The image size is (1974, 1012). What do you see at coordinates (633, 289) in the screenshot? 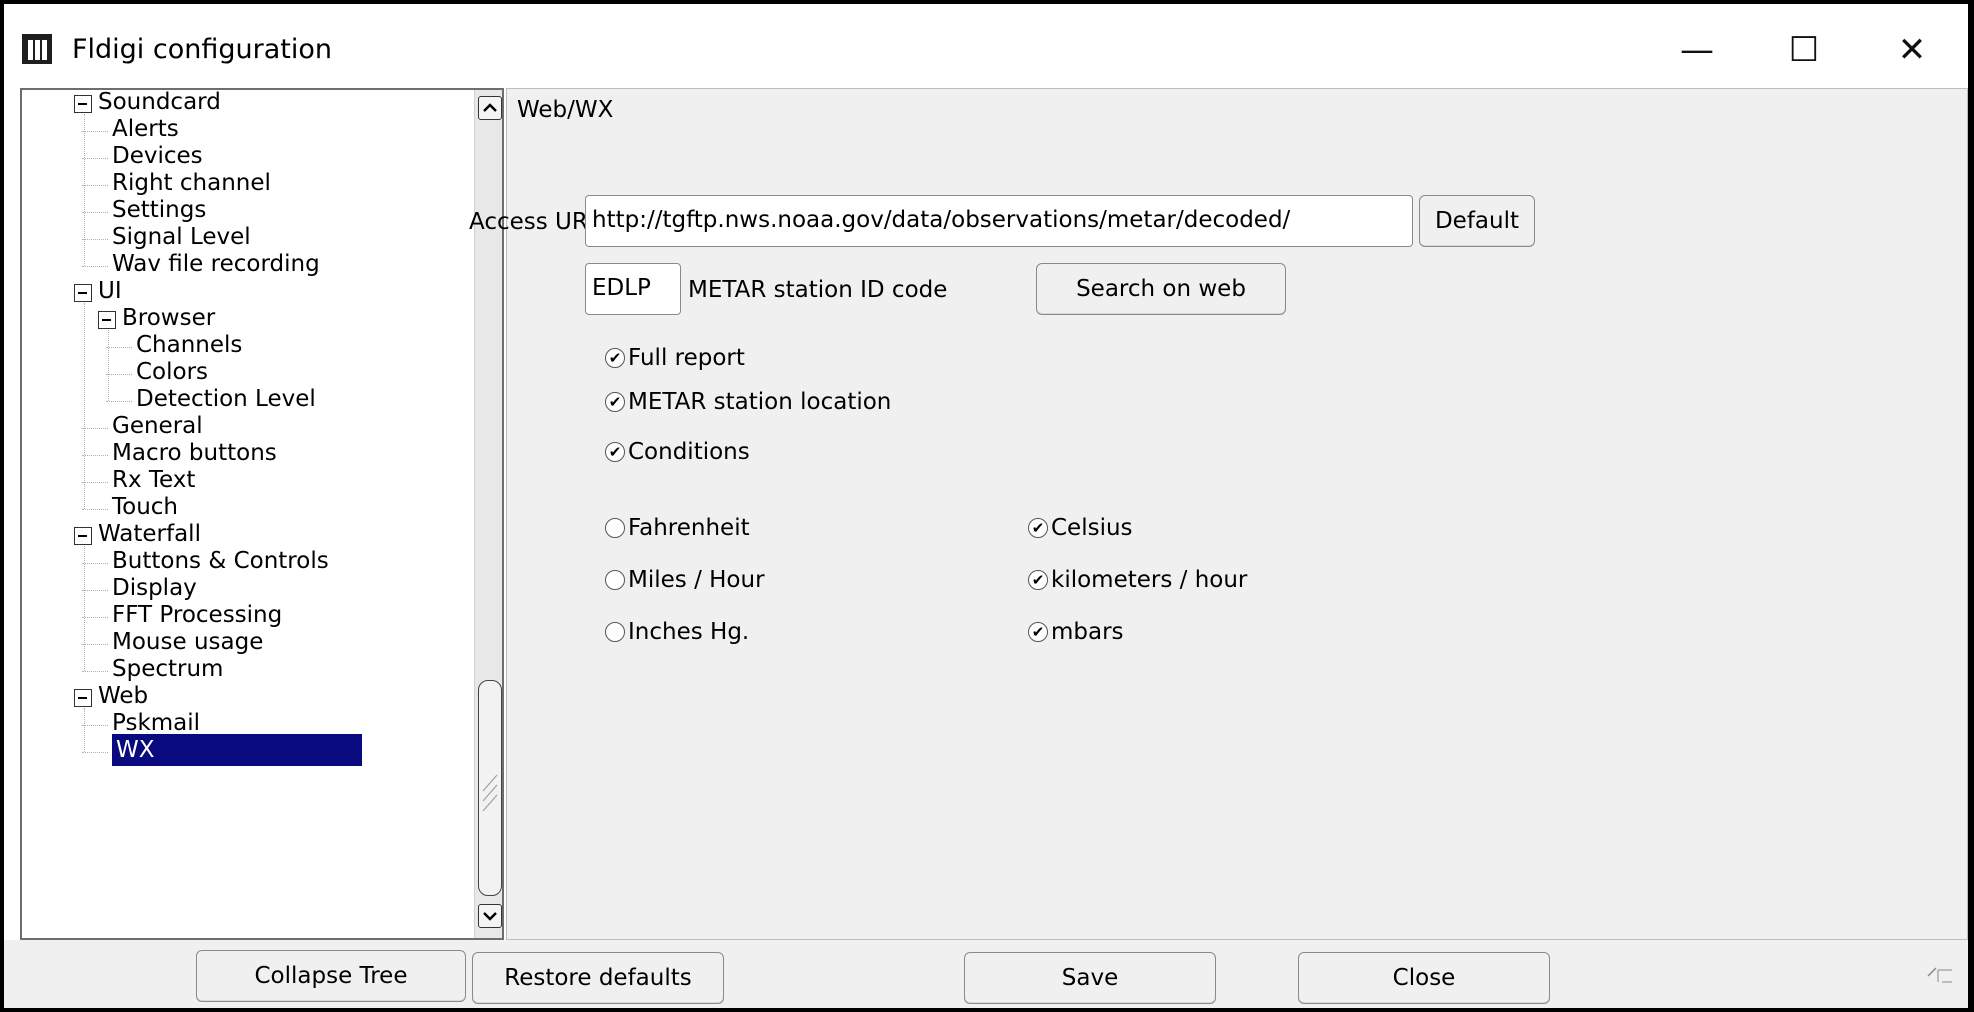
I see `station-id-input: EDLP` at bounding box center [633, 289].